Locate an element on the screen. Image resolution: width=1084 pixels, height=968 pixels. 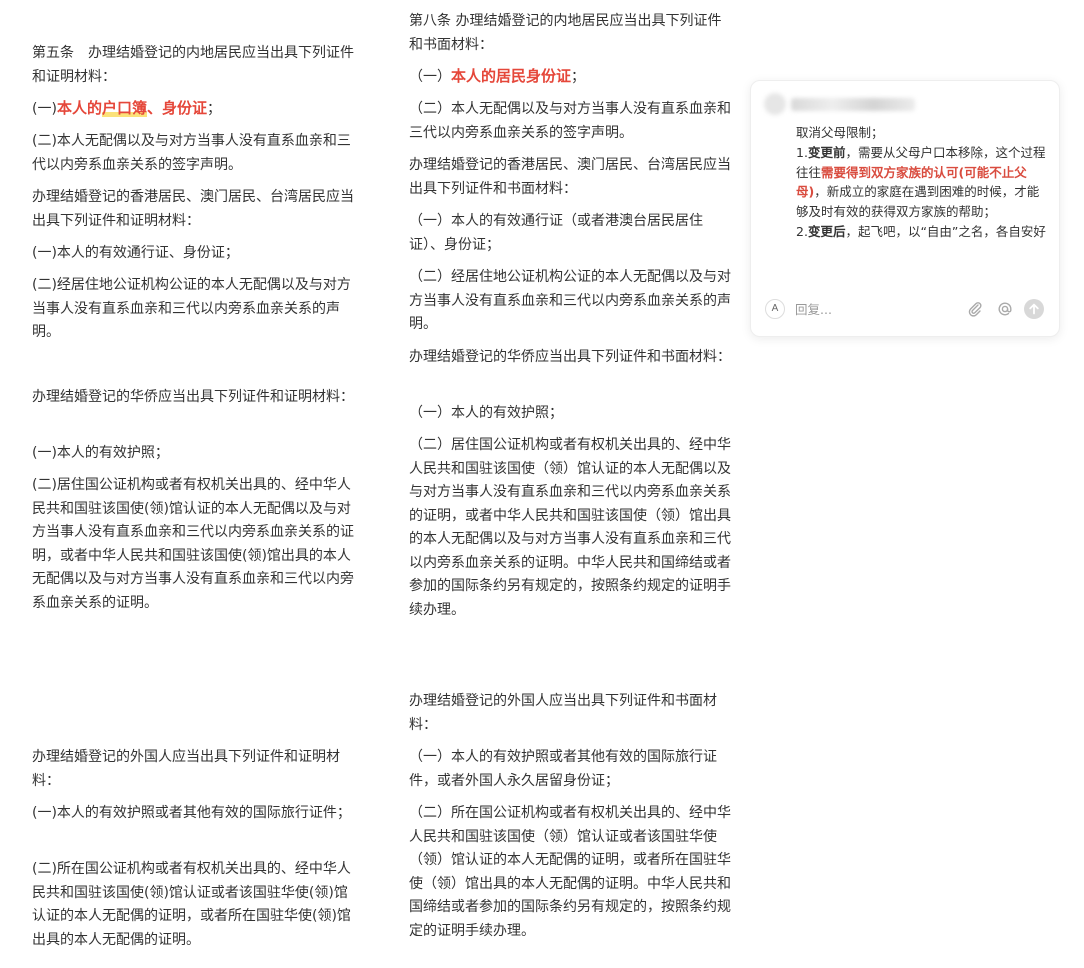
red-text: 、身份证 is located at coordinates (176, 108).